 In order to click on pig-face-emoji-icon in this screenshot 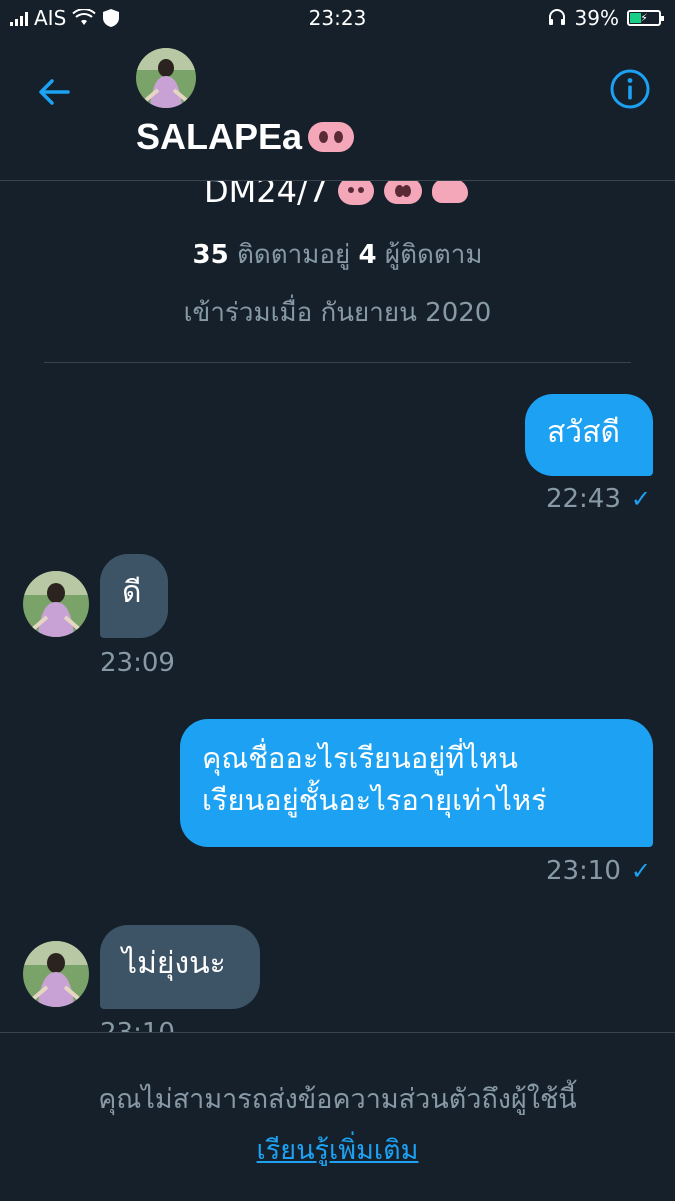, I will do `click(356, 191)`.